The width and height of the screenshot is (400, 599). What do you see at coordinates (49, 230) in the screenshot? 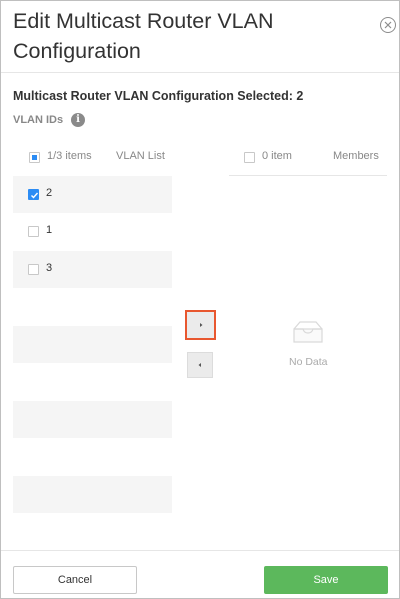
I see `item-label: 1` at bounding box center [49, 230].